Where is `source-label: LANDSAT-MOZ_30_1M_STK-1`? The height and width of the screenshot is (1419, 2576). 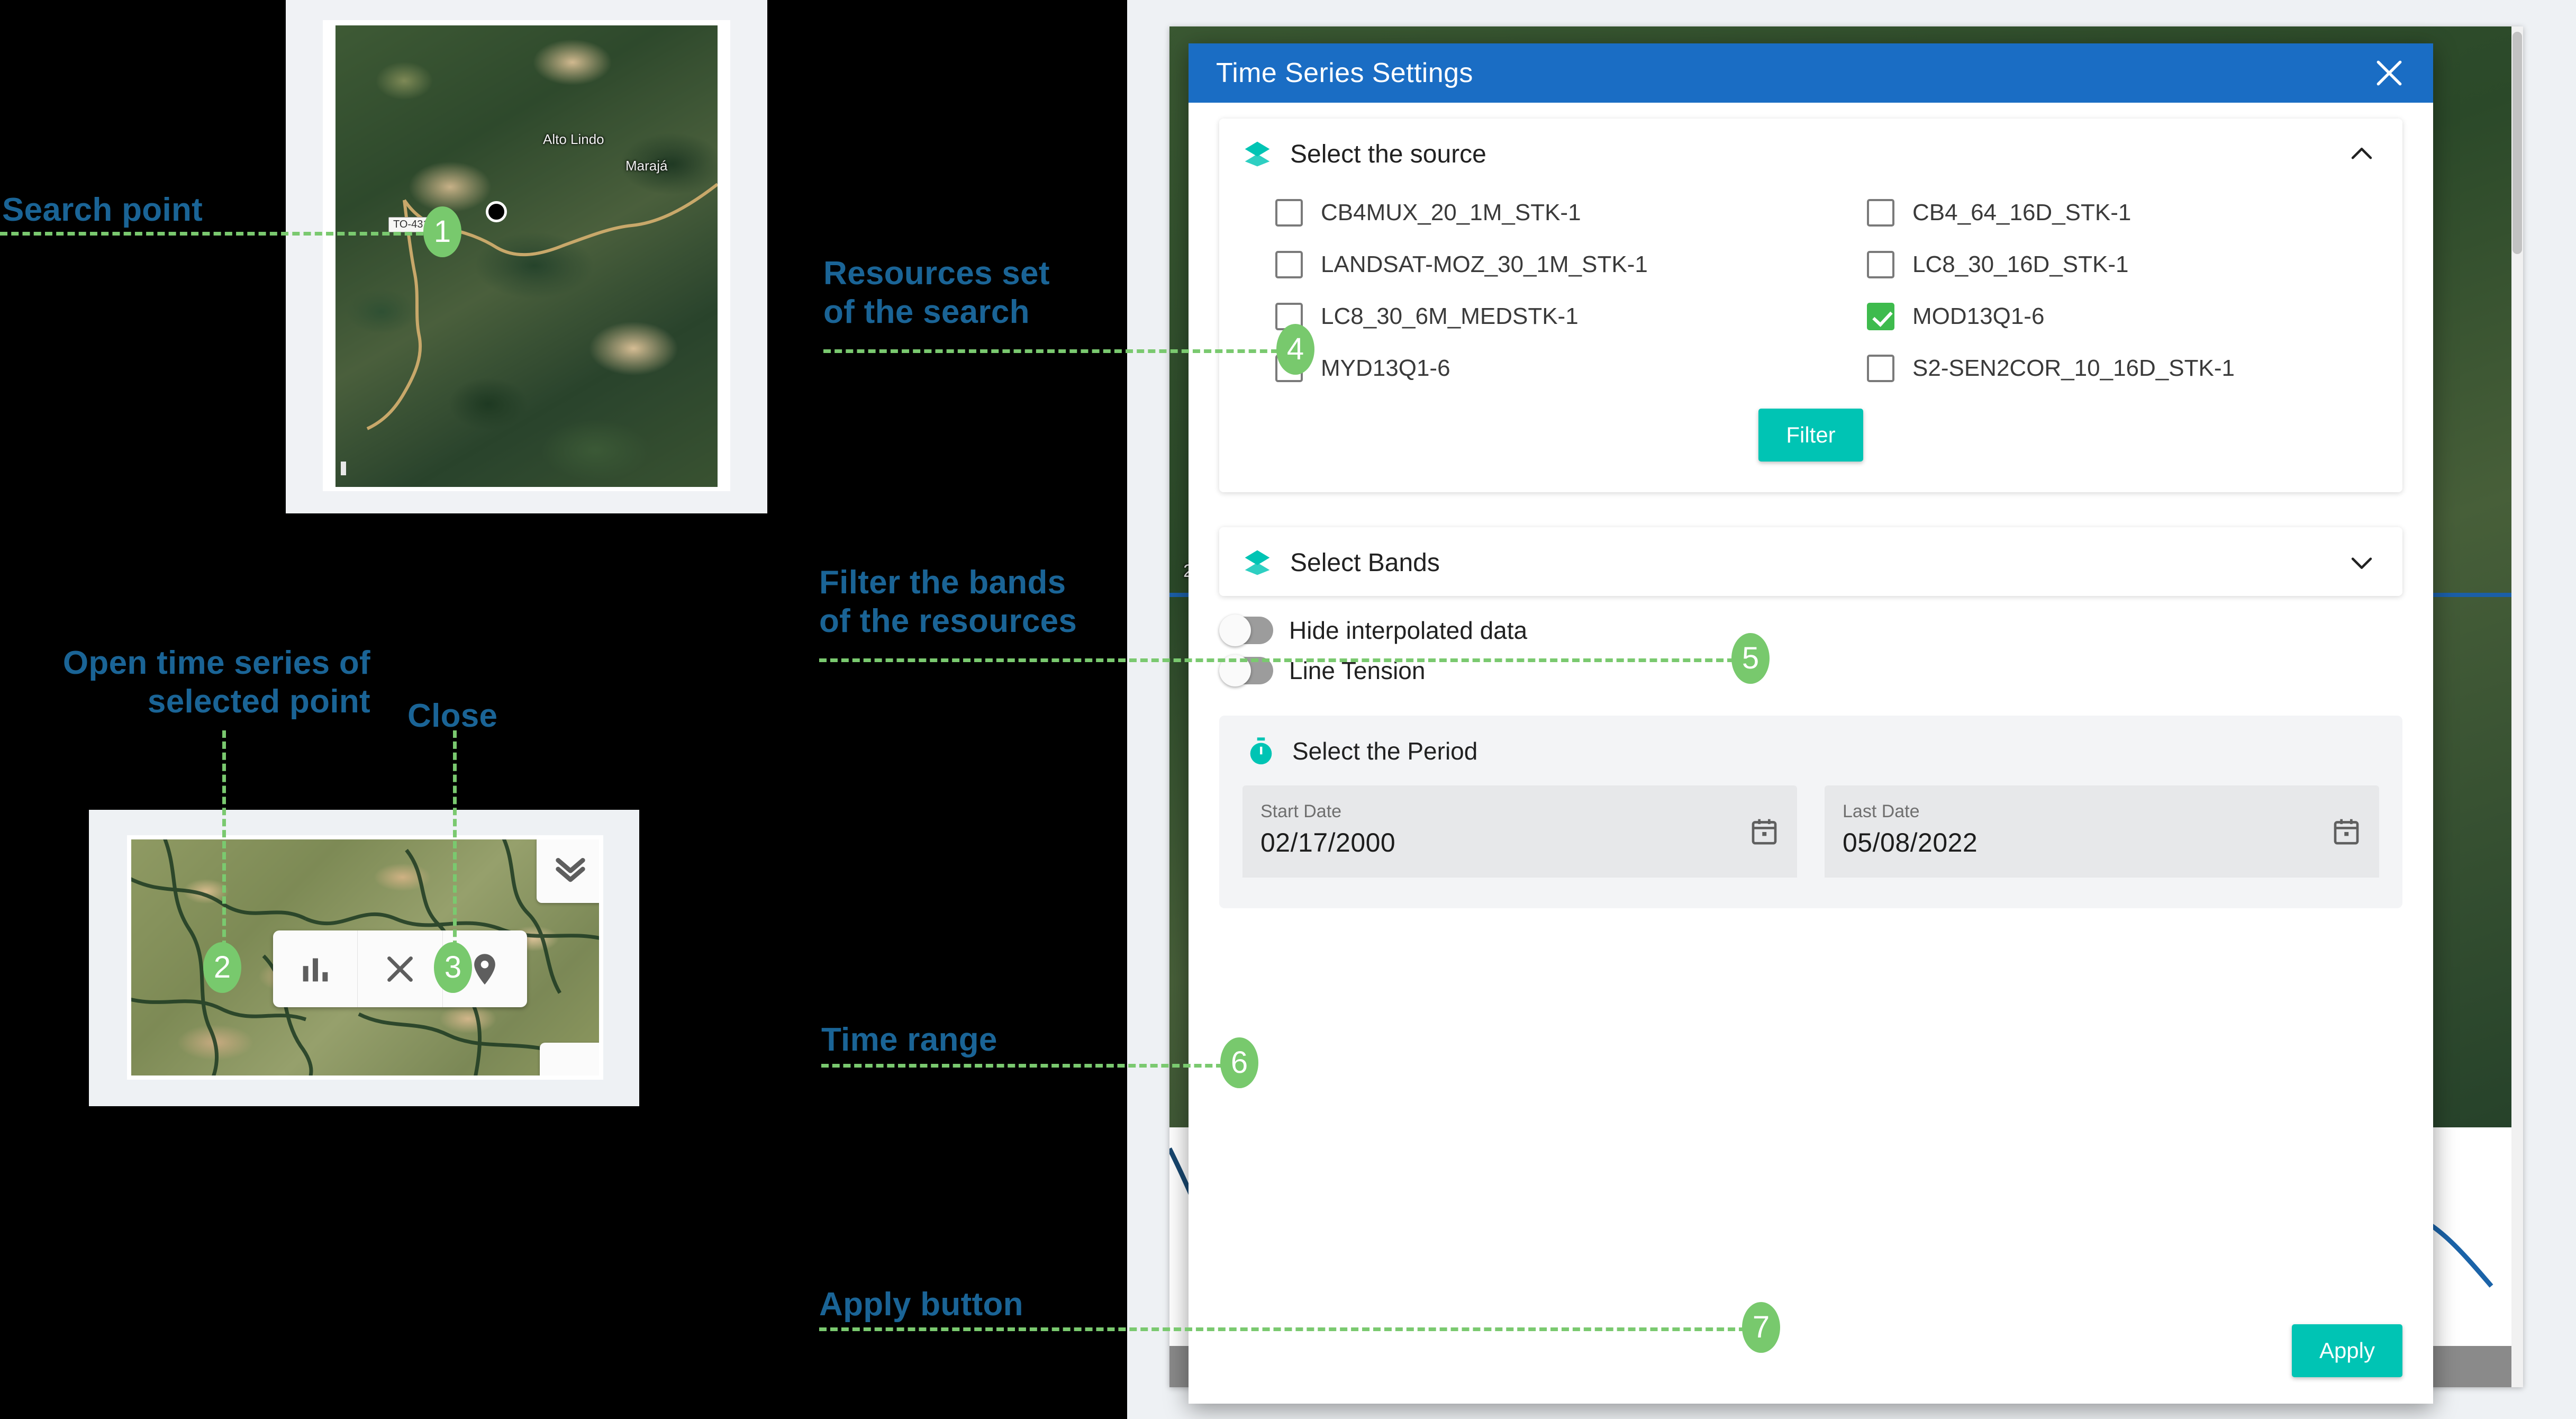
source-label: LANDSAT-MOZ_30_1M_STK-1 is located at coordinates (1484, 264).